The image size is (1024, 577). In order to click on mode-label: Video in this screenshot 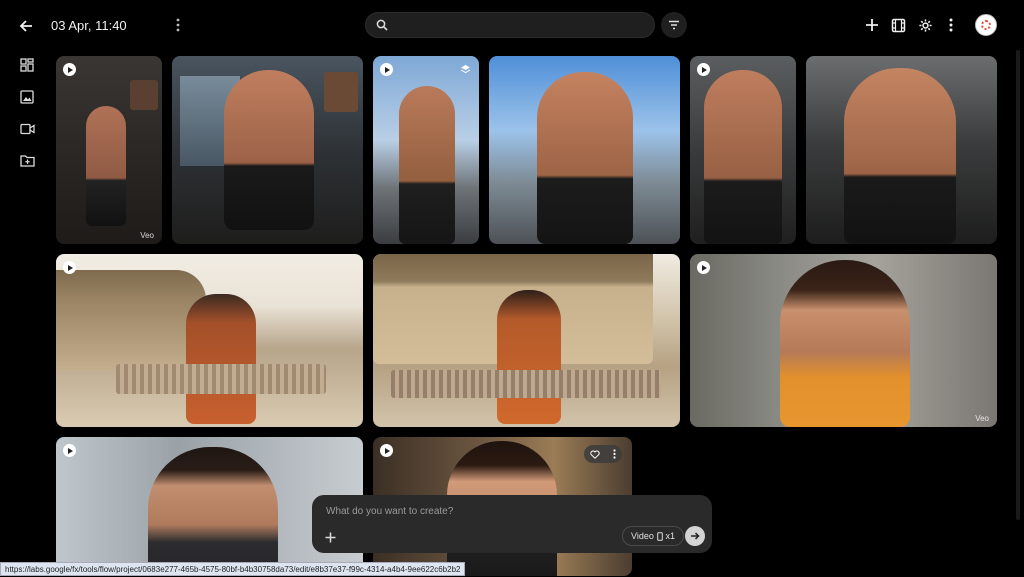, I will do `click(642, 536)`.